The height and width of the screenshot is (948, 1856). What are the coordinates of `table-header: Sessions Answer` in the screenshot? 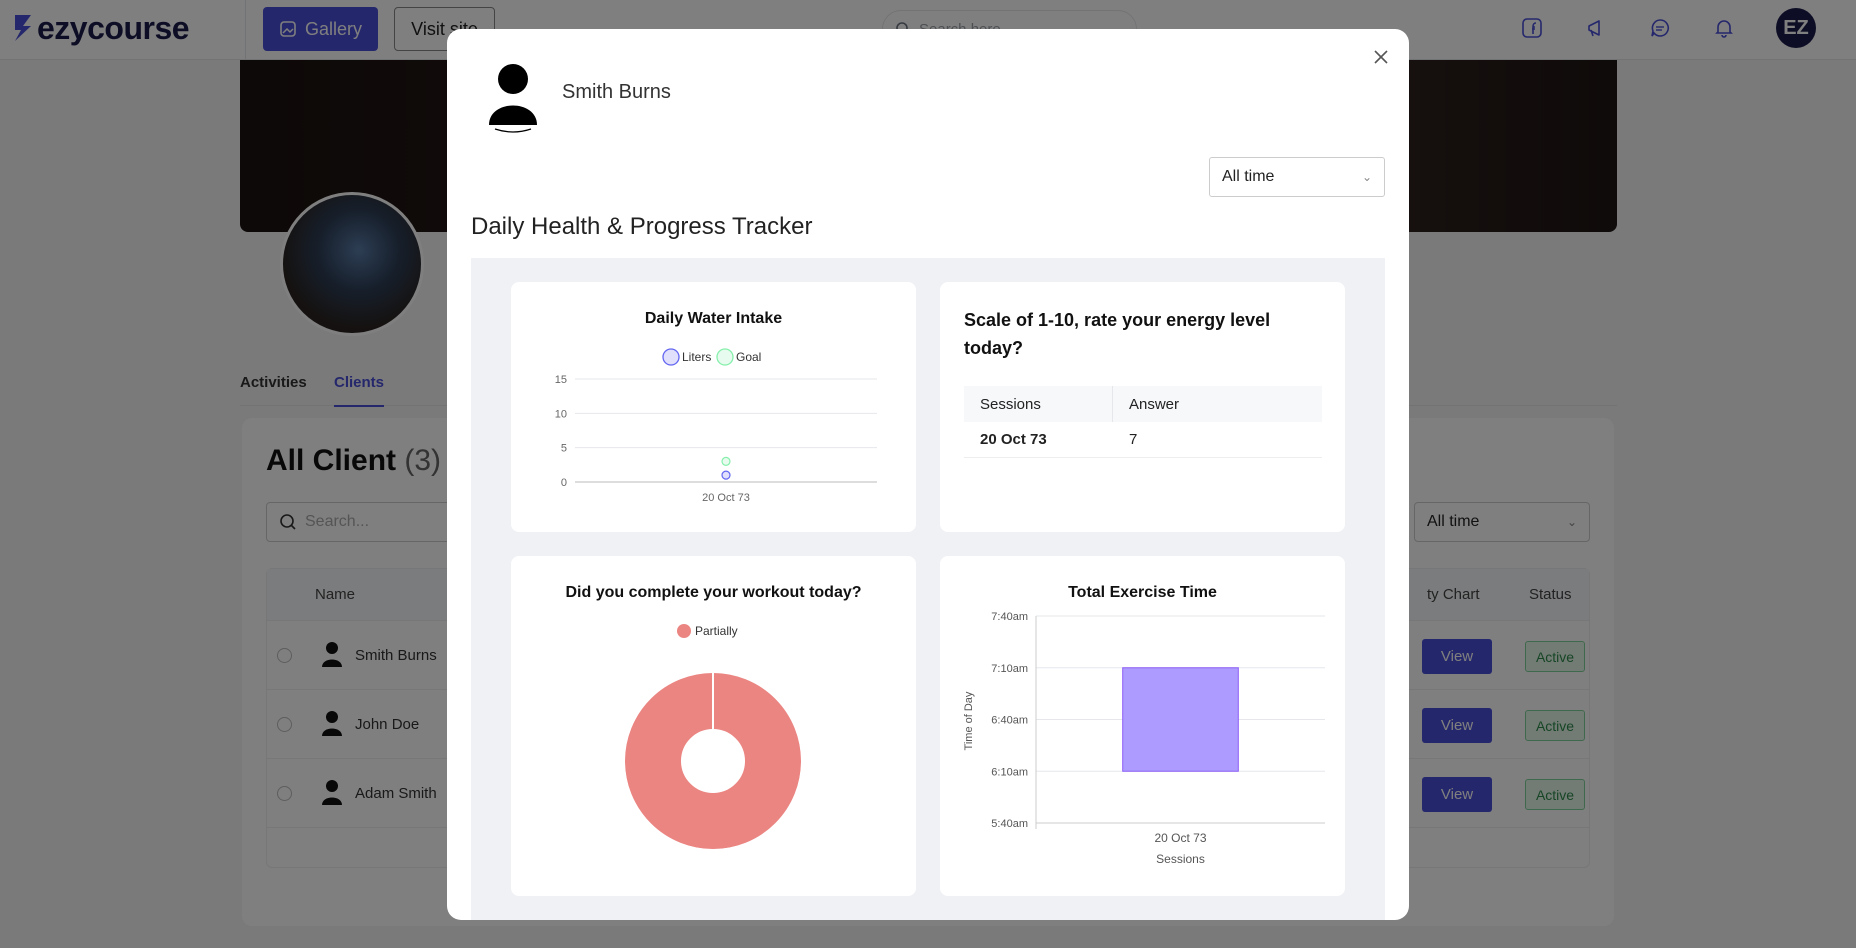 It's located at (1143, 404).